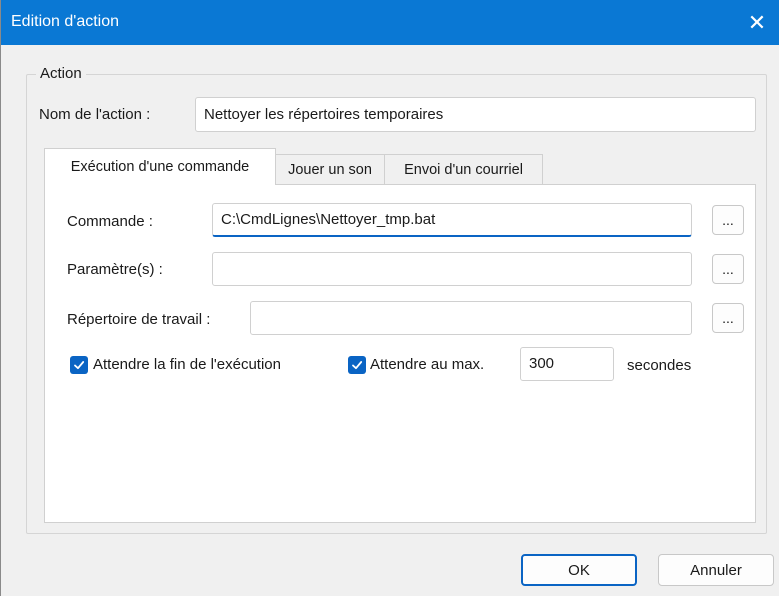 The image size is (779, 596). What do you see at coordinates (115, 269) in the screenshot?
I see `params-label: Paramètre(s) :` at bounding box center [115, 269].